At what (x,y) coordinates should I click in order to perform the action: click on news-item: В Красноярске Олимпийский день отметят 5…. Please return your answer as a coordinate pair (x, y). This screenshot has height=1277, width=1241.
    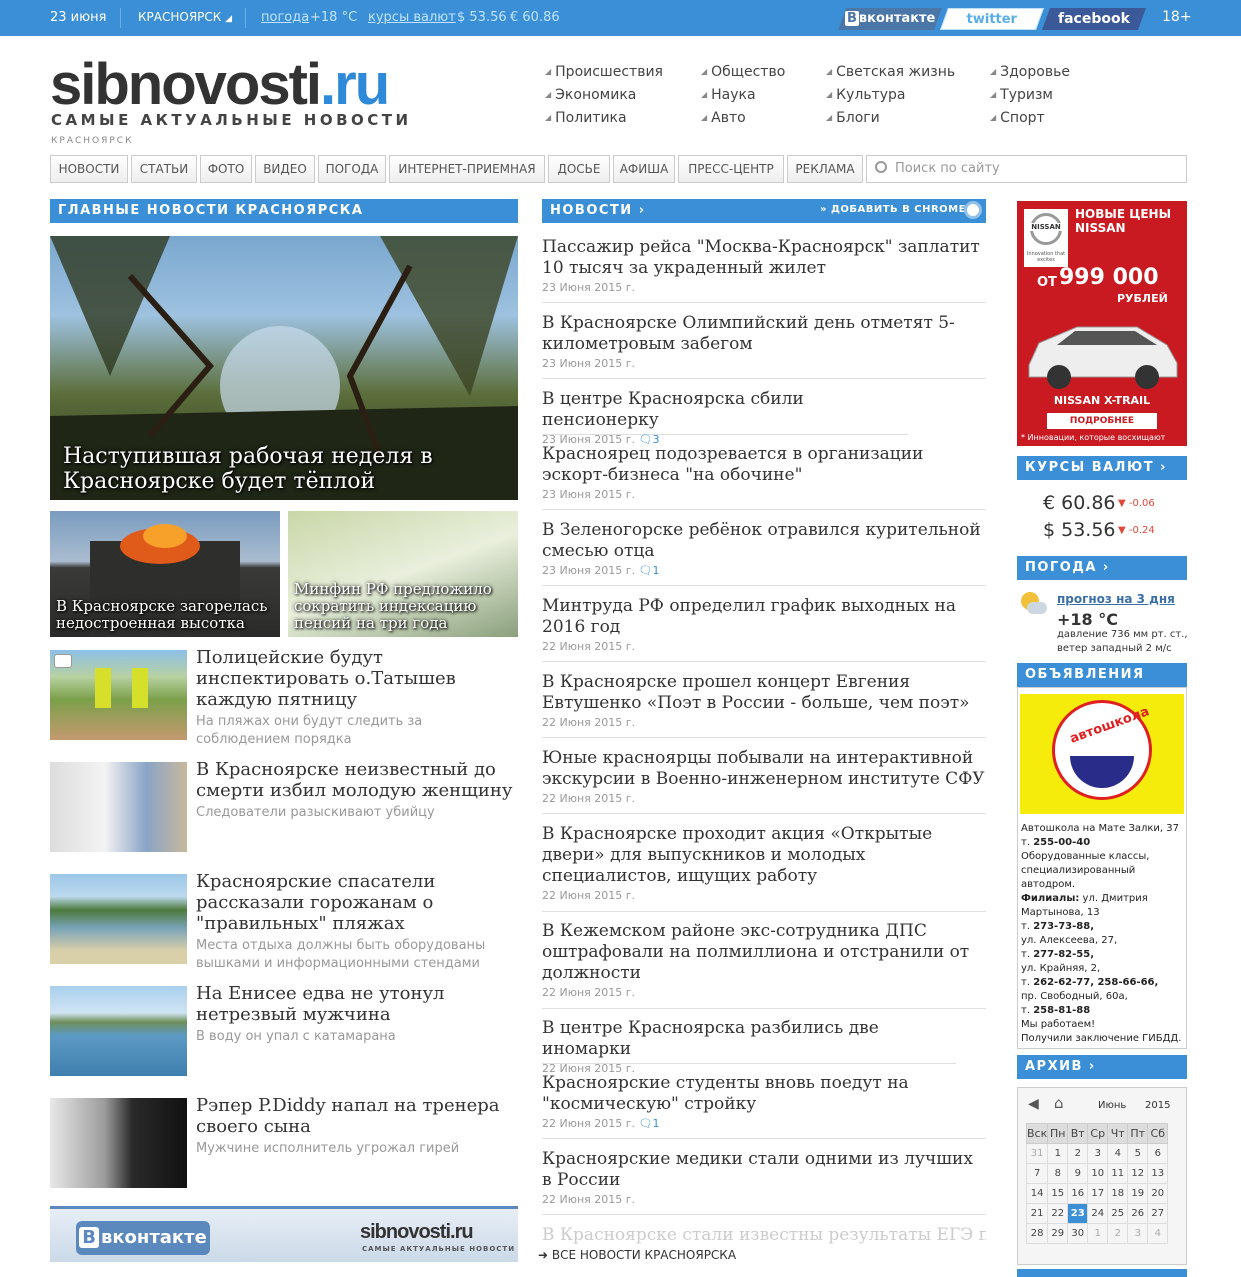
    Looking at the image, I should click on (764, 346).